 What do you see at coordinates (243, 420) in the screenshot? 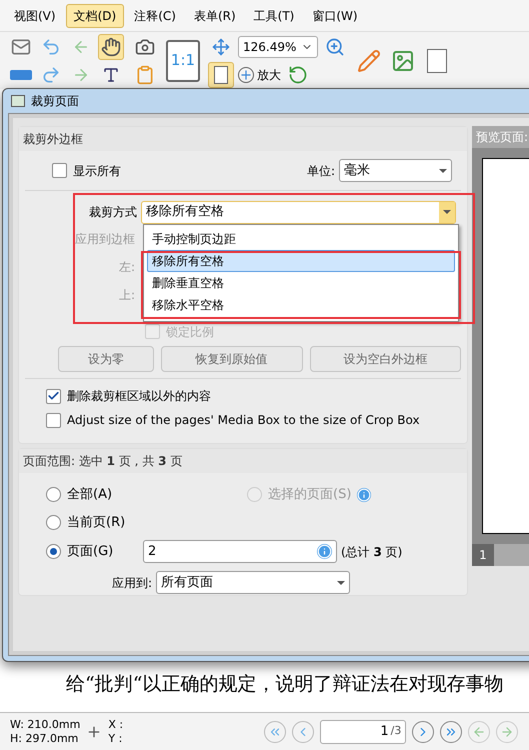
I see `checkbox-label: Adjust size of the pages' Media Box to the size of Crop Box` at bounding box center [243, 420].